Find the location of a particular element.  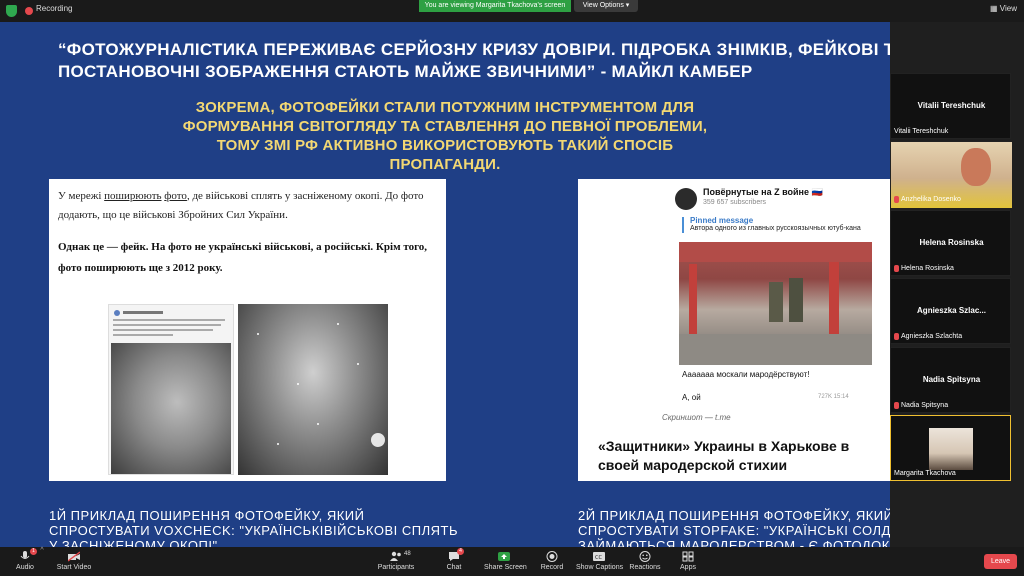

chat-button: 4 Chat is located at coordinates (454, 561).